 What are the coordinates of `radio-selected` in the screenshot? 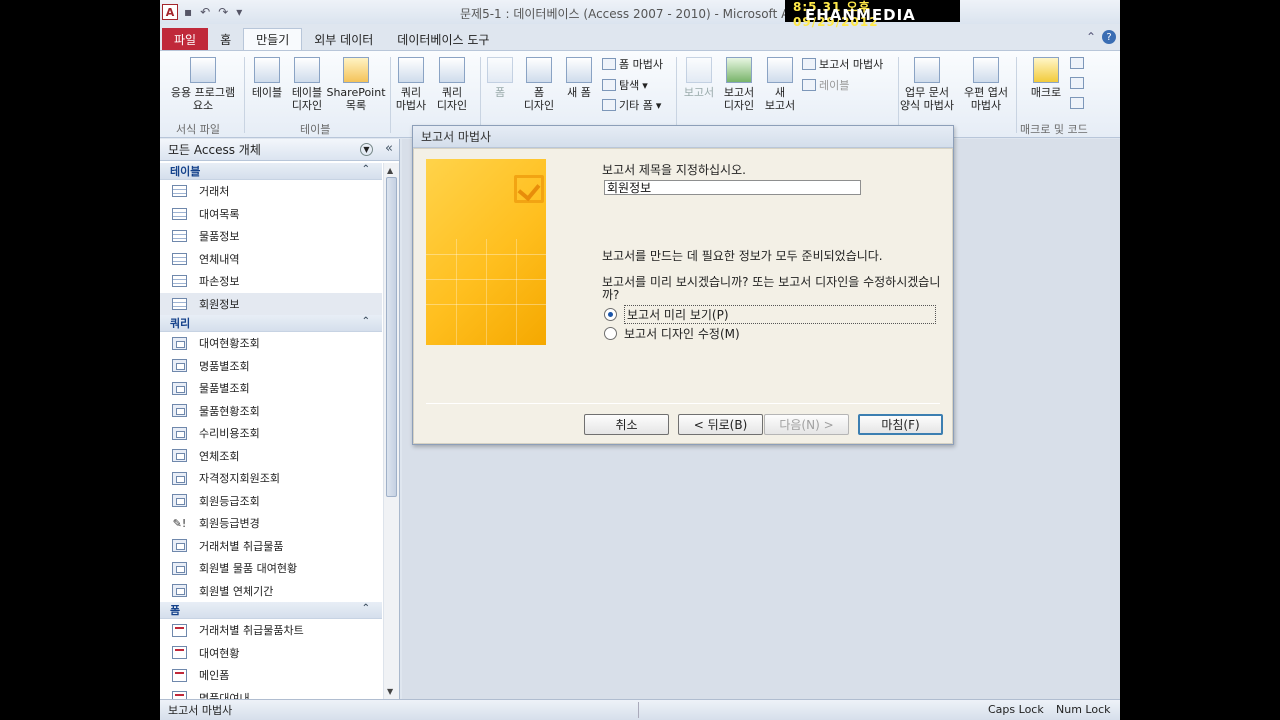 It's located at (610, 314).